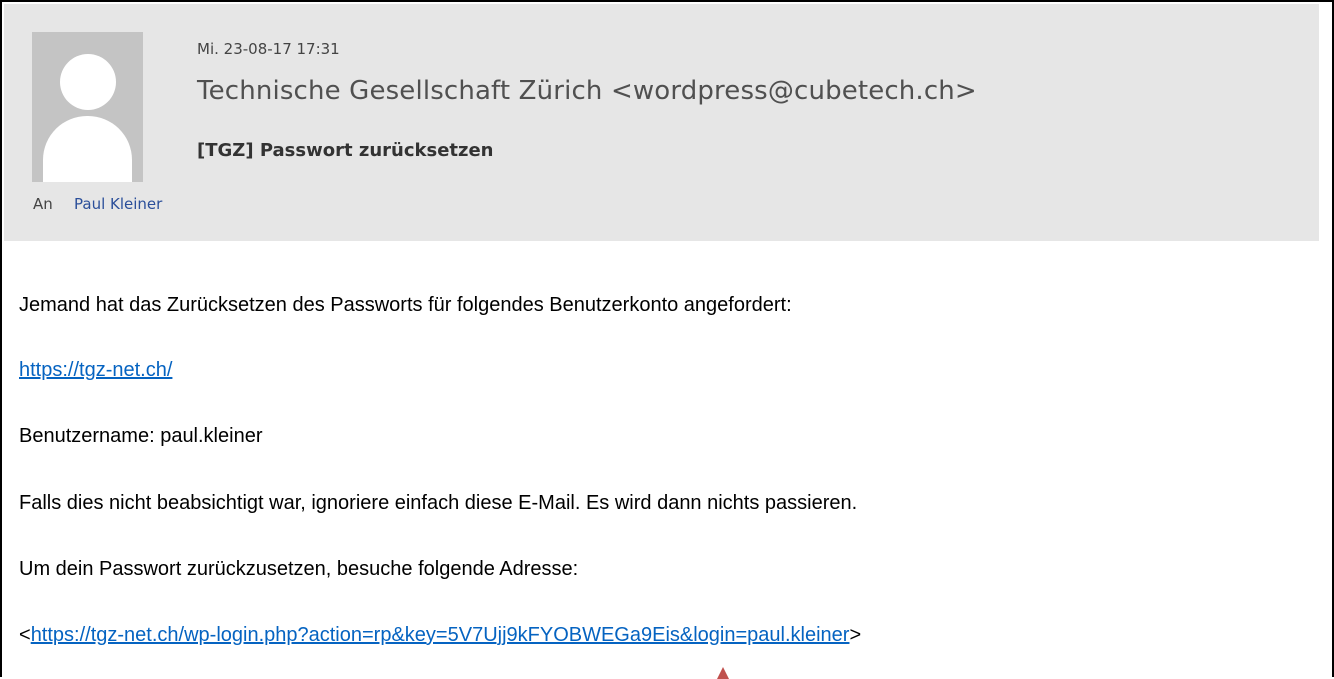 The height and width of the screenshot is (679, 1334). I want to click on sender-avatar, so click(87, 107).